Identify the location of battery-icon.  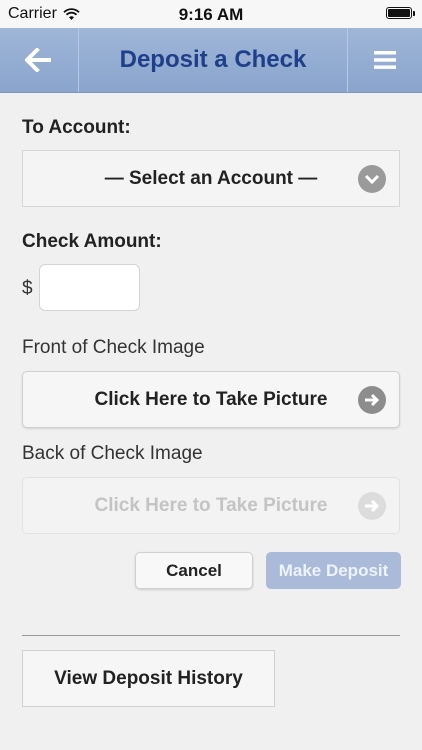
(400, 13).